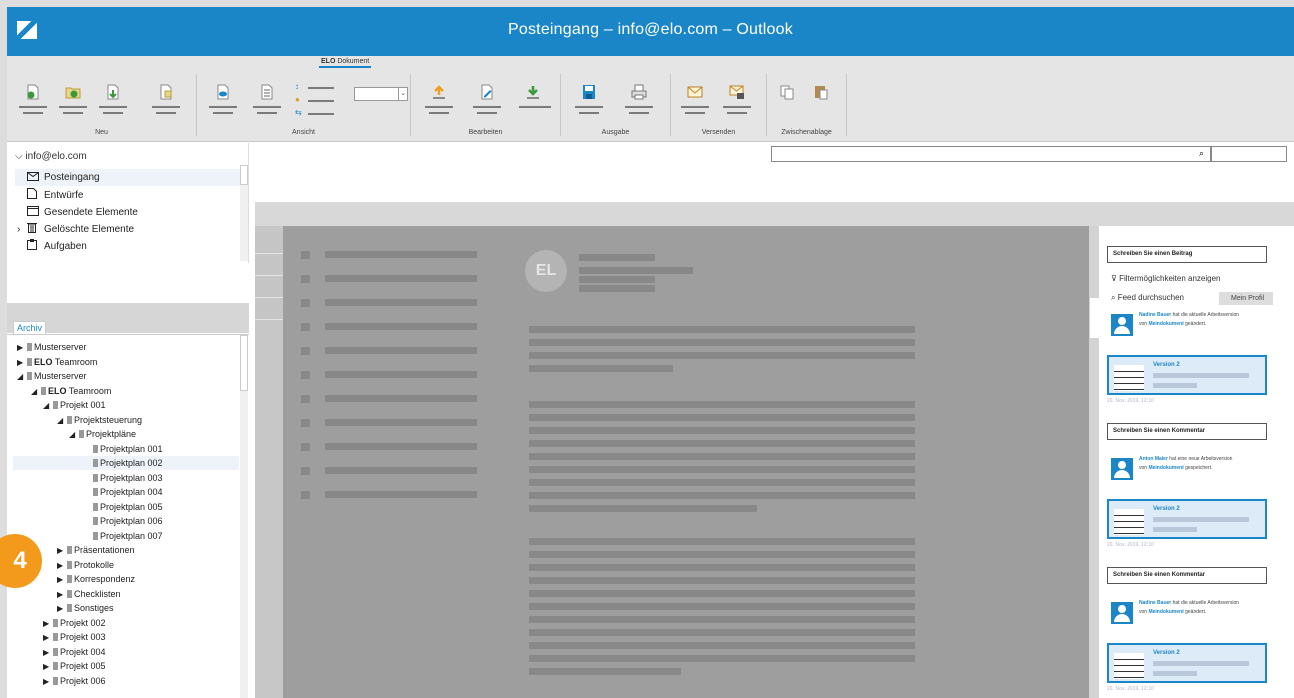 The height and width of the screenshot is (698, 1294). I want to click on tree-node: ▶ Präsentationen, so click(96, 550).